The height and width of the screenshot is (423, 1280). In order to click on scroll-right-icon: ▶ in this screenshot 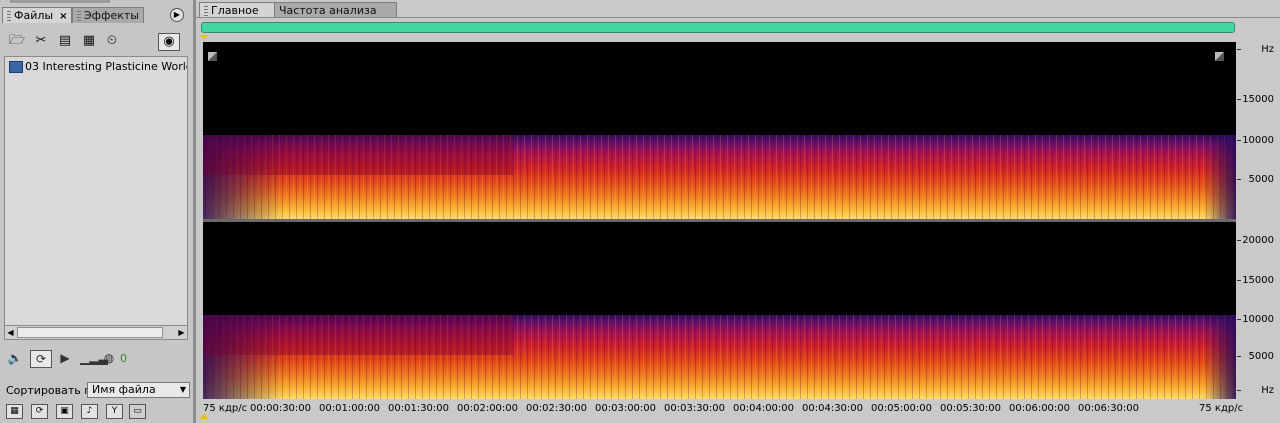, I will do `click(181, 332)`.